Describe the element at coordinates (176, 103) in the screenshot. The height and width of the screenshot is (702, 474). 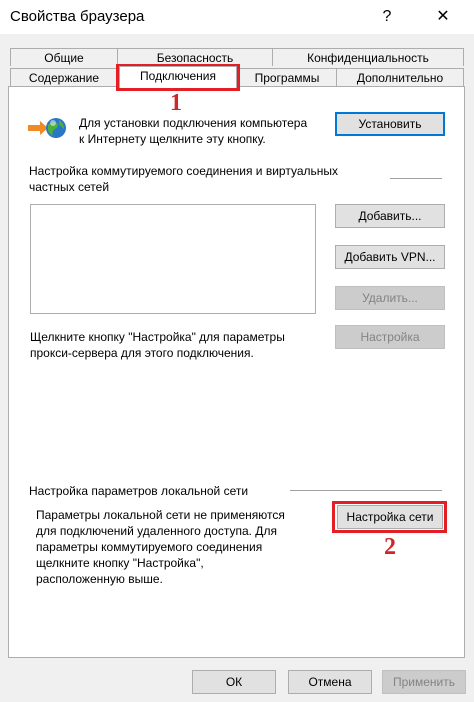
I see `marker-1: 1` at that location.